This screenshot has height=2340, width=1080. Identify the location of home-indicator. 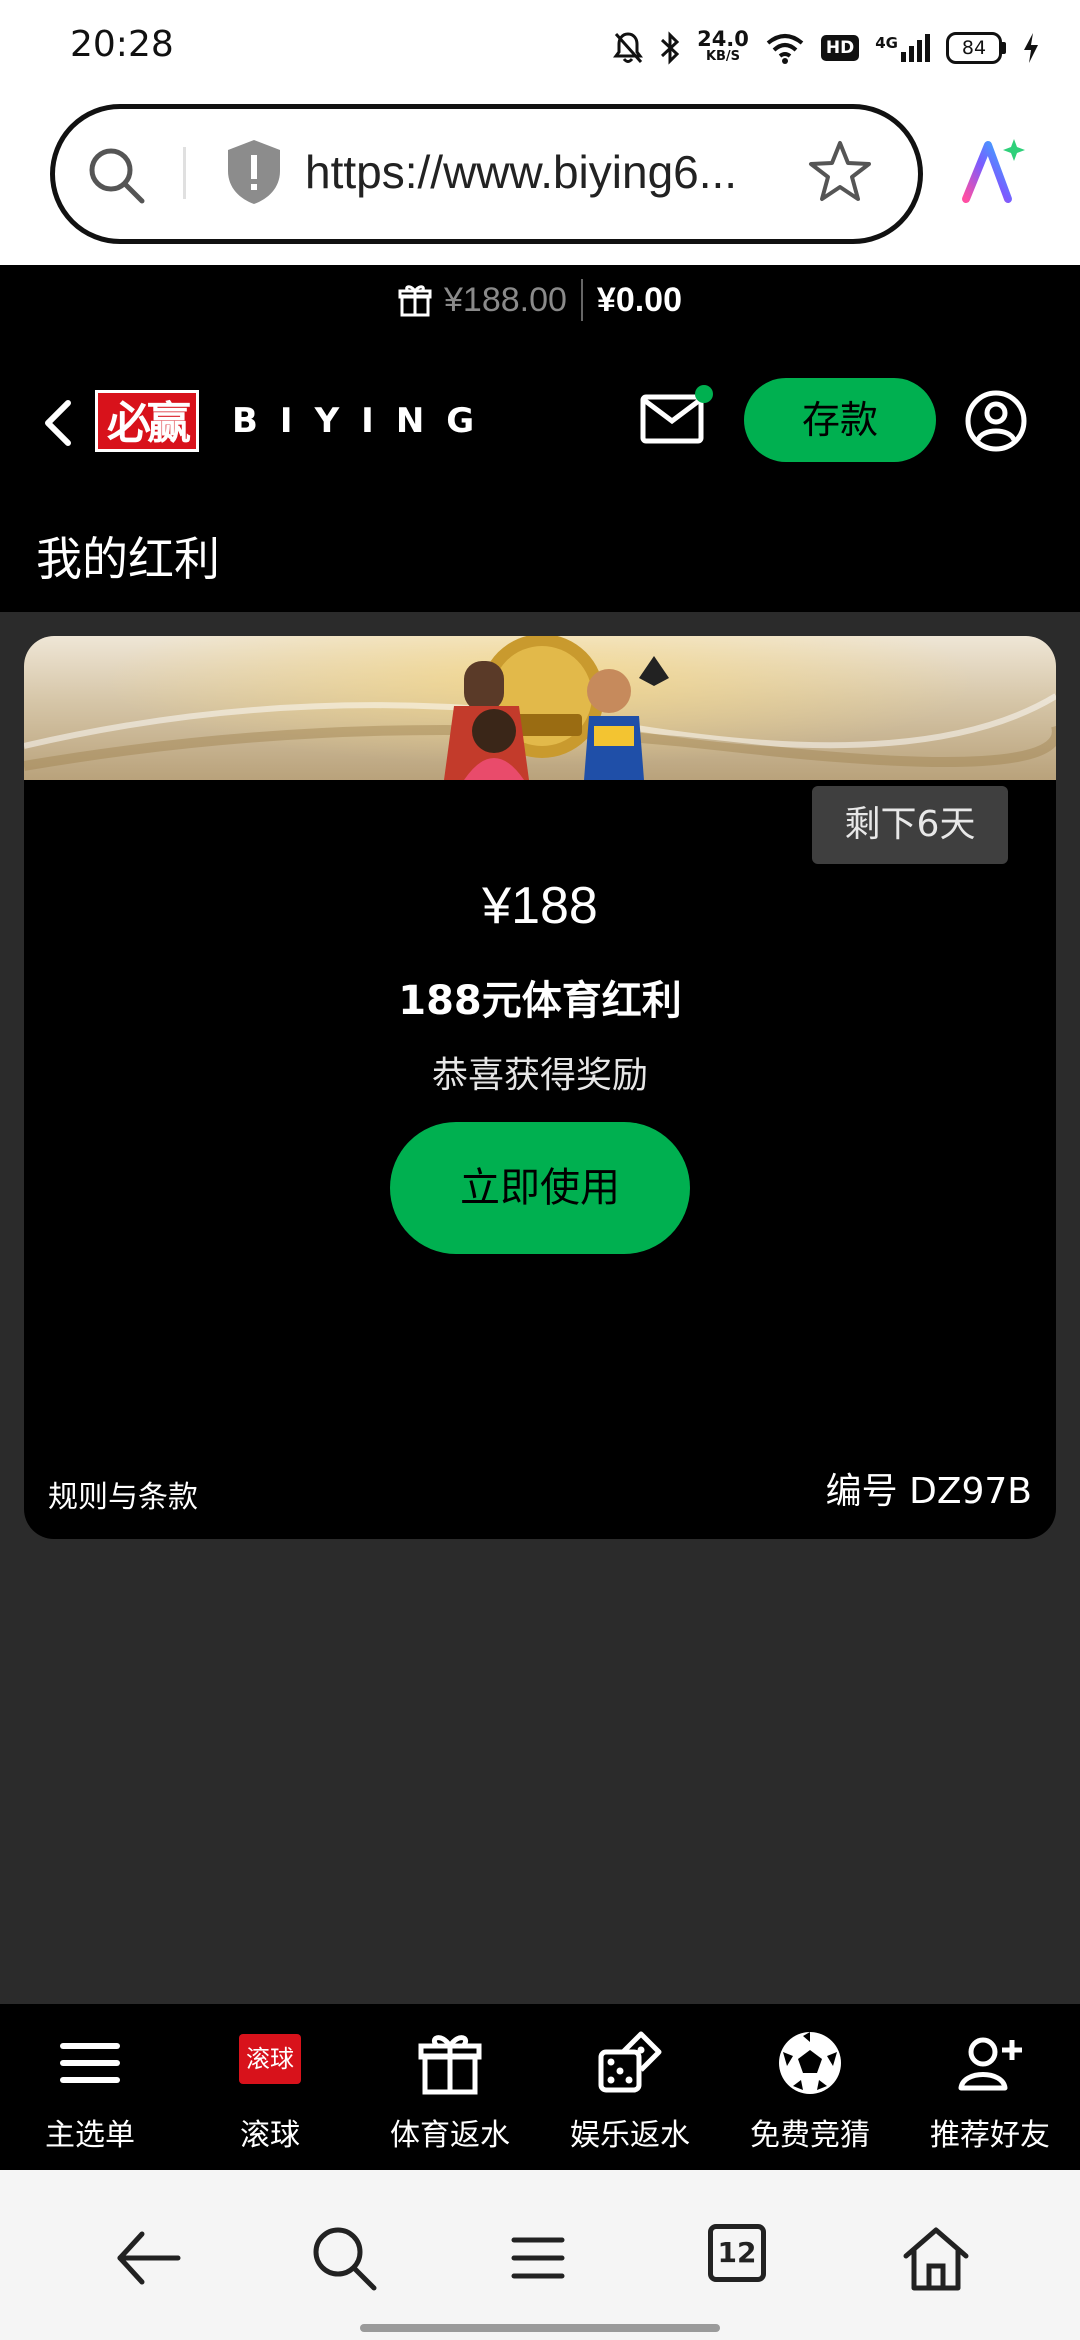
(540, 2328).